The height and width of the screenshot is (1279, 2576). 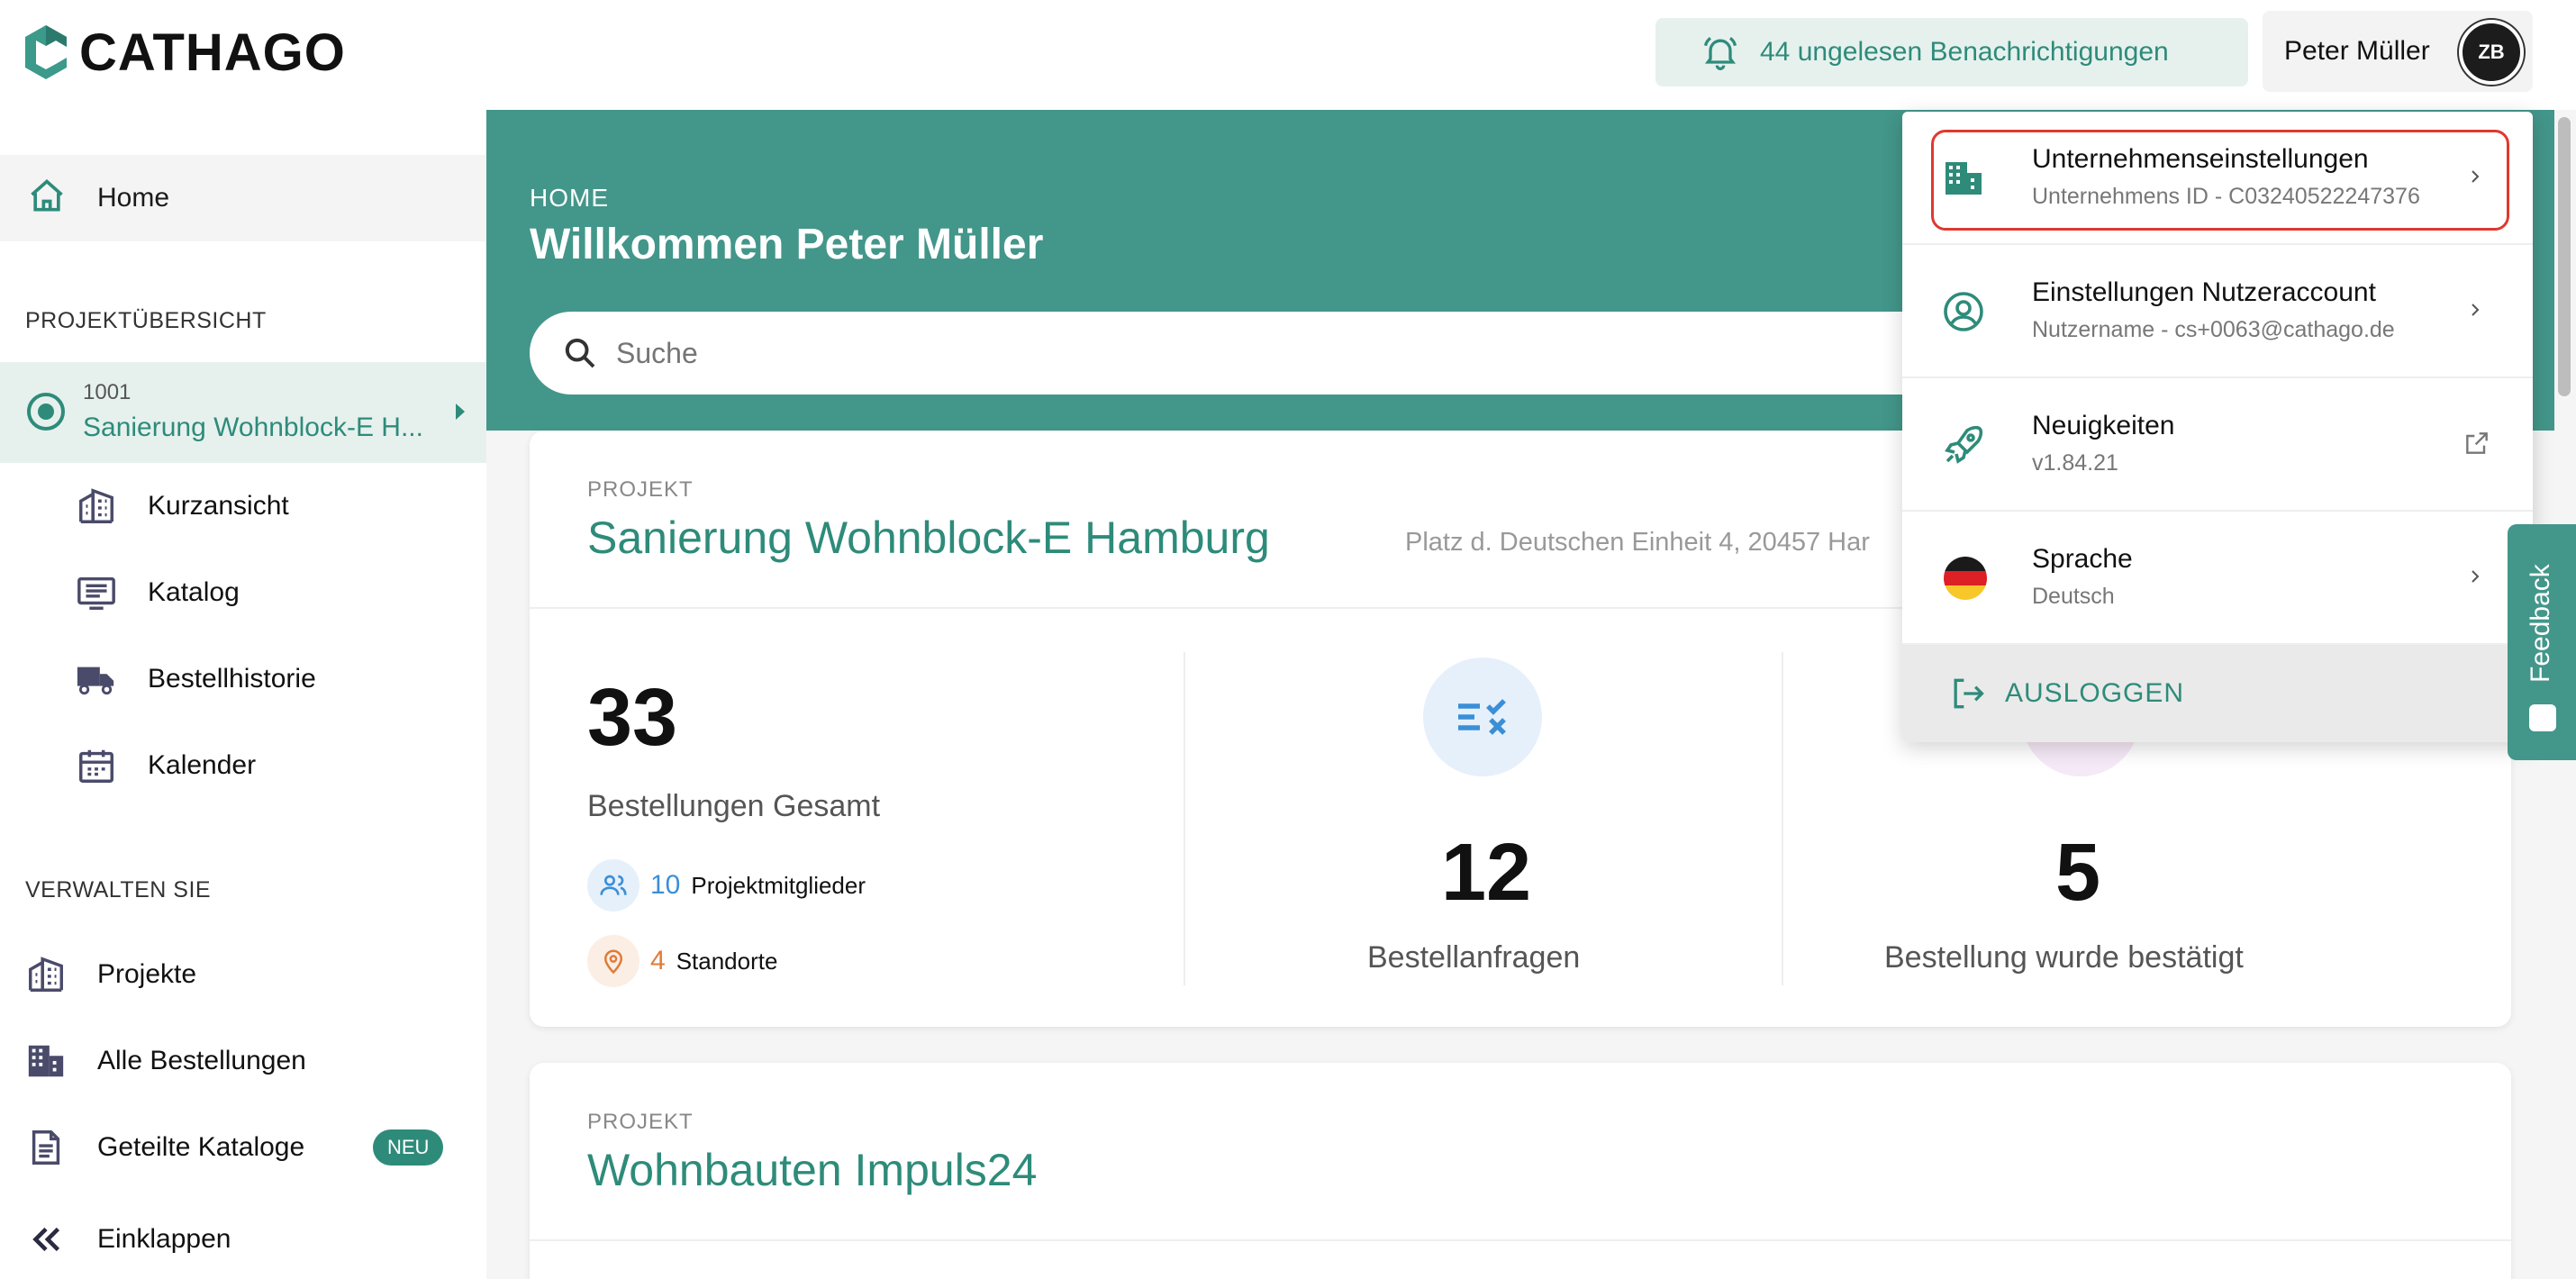 What do you see at coordinates (46, 412) in the screenshot?
I see `radio-selected-icon` at bounding box center [46, 412].